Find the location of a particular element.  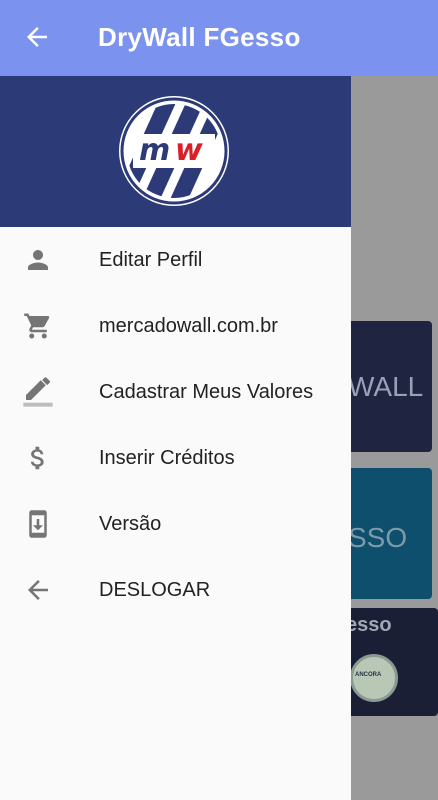

shopping-cart-icon is located at coordinates (38, 326).